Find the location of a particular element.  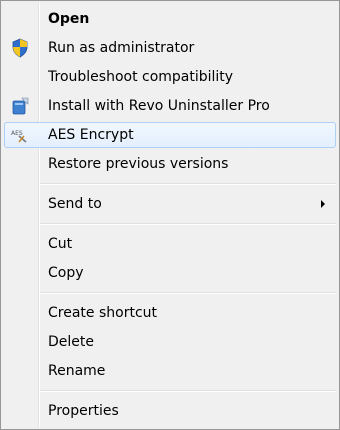

menu-item-label: Install with Revo Uninstaller Pro is located at coordinates (159, 106).